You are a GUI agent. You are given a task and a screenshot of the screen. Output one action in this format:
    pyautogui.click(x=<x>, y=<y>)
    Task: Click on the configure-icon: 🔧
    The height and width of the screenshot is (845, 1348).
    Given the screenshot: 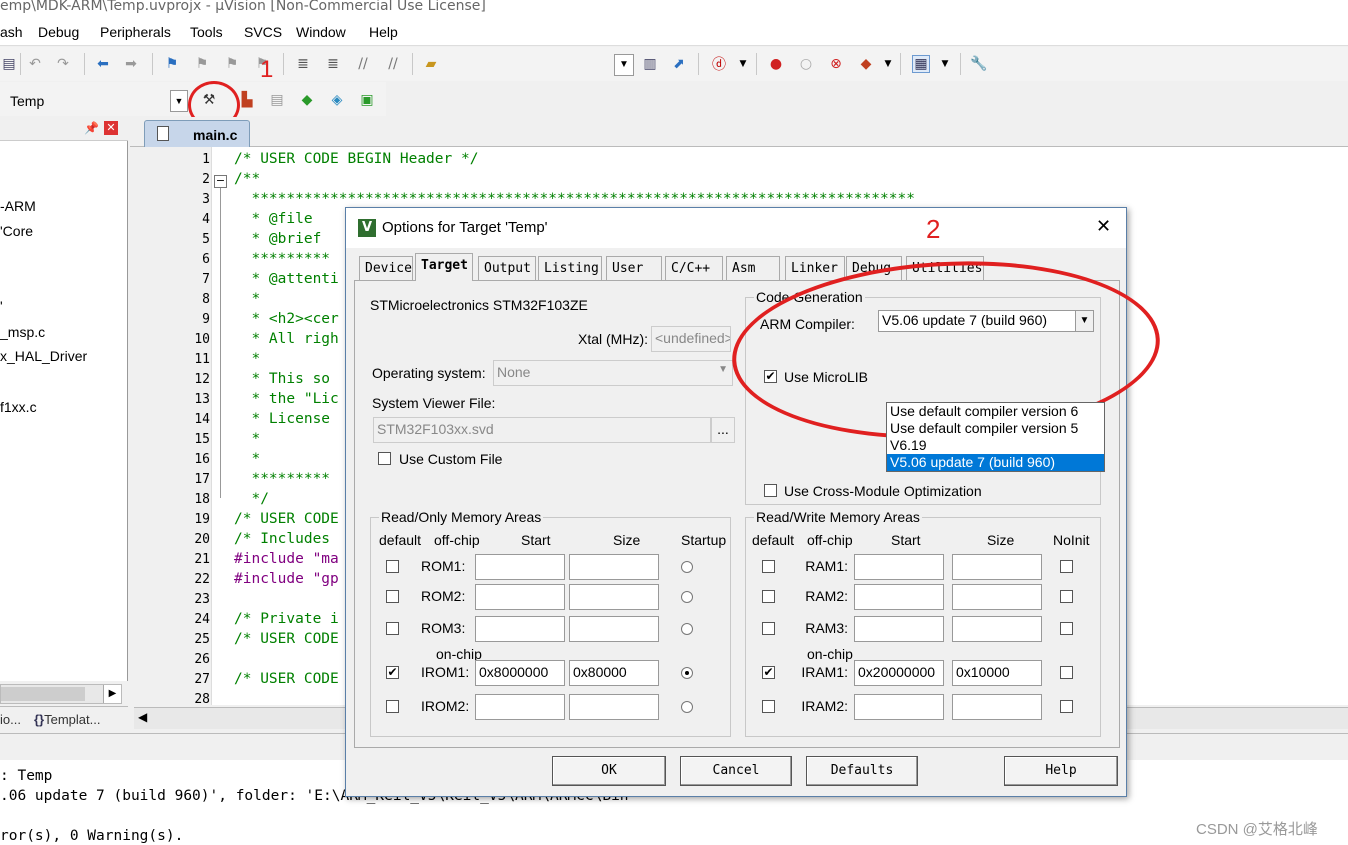 What is the action you would take?
    pyautogui.click(x=979, y=64)
    